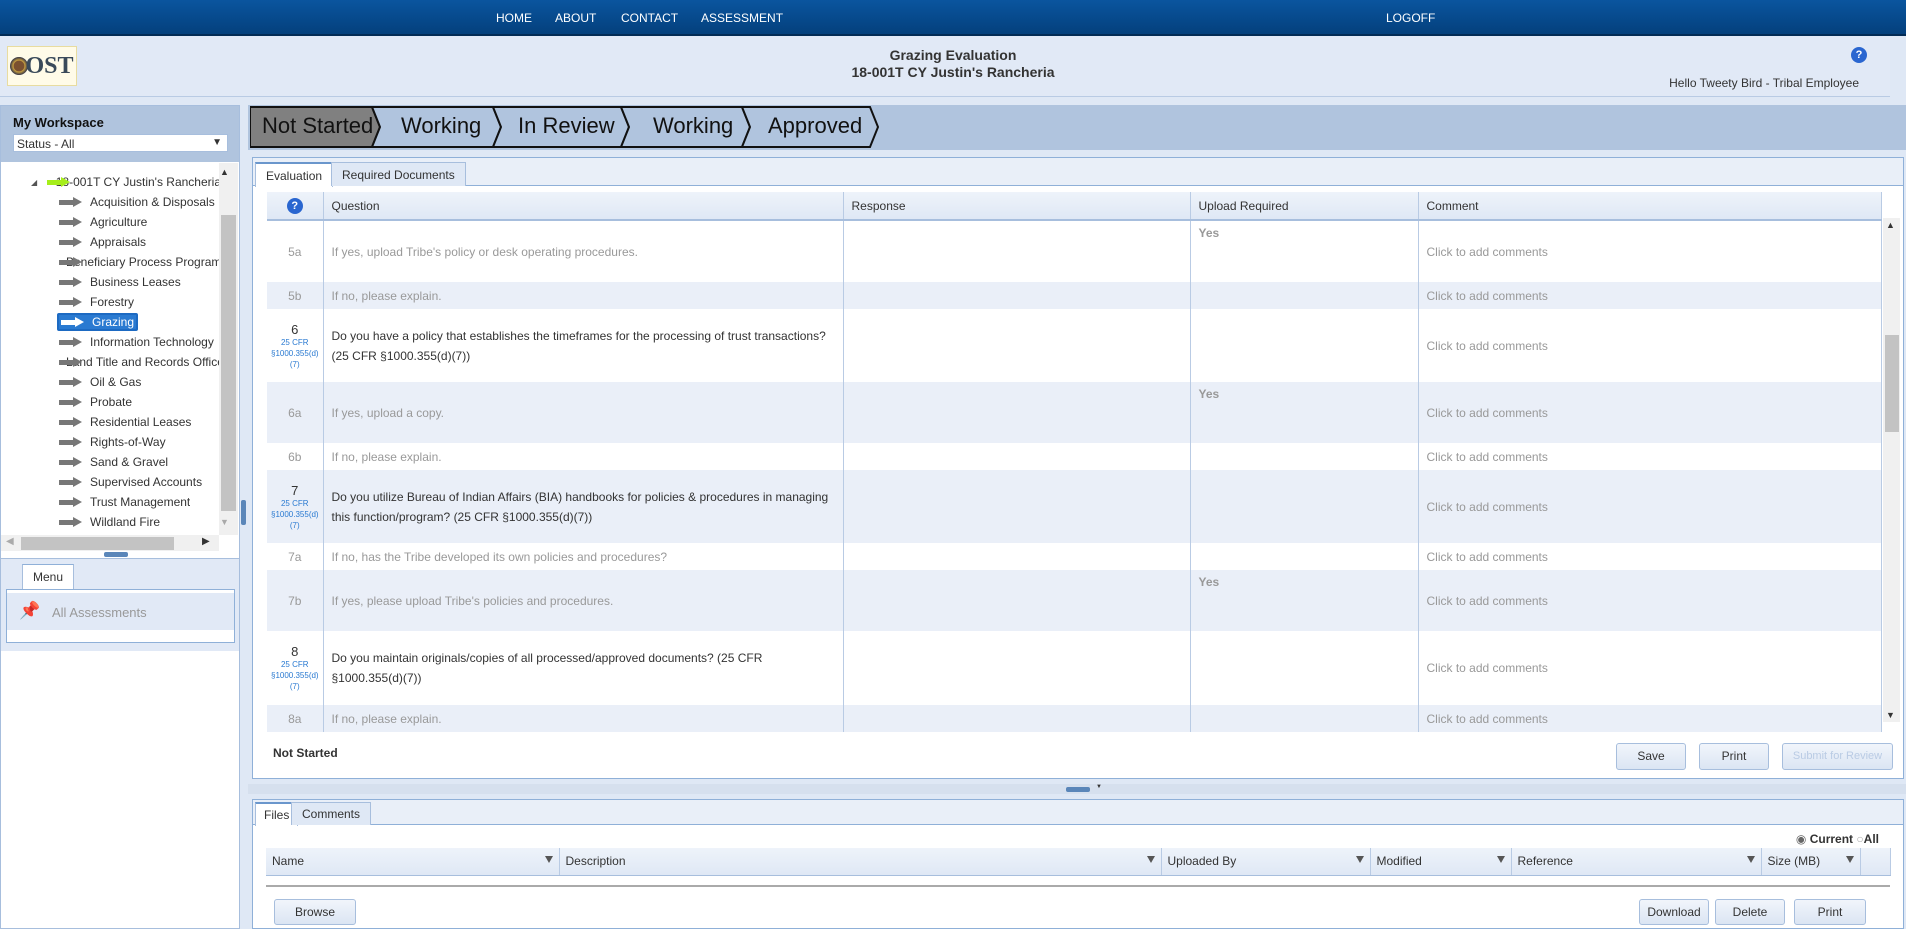  I want to click on tree-item: Appraisals, so click(102, 242).